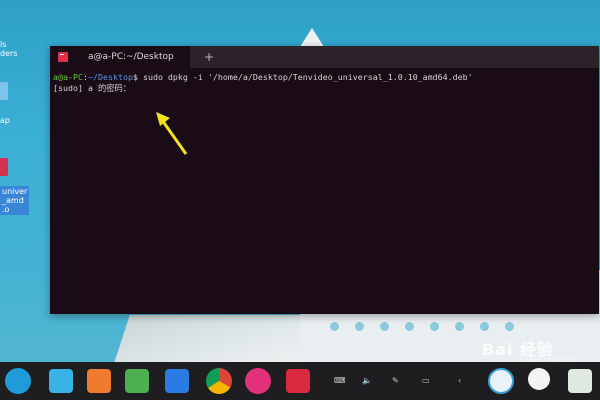 Image resolution: width=600 pixels, height=400 pixels. Describe the element at coordinates (18, 381) in the screenshot. I see `launcher-icon` at that location.